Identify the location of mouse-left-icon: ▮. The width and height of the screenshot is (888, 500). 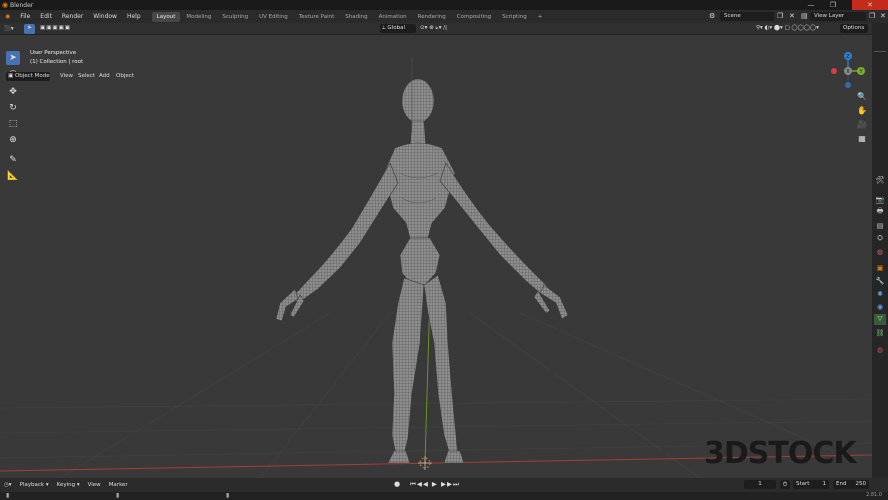
(8, 495).